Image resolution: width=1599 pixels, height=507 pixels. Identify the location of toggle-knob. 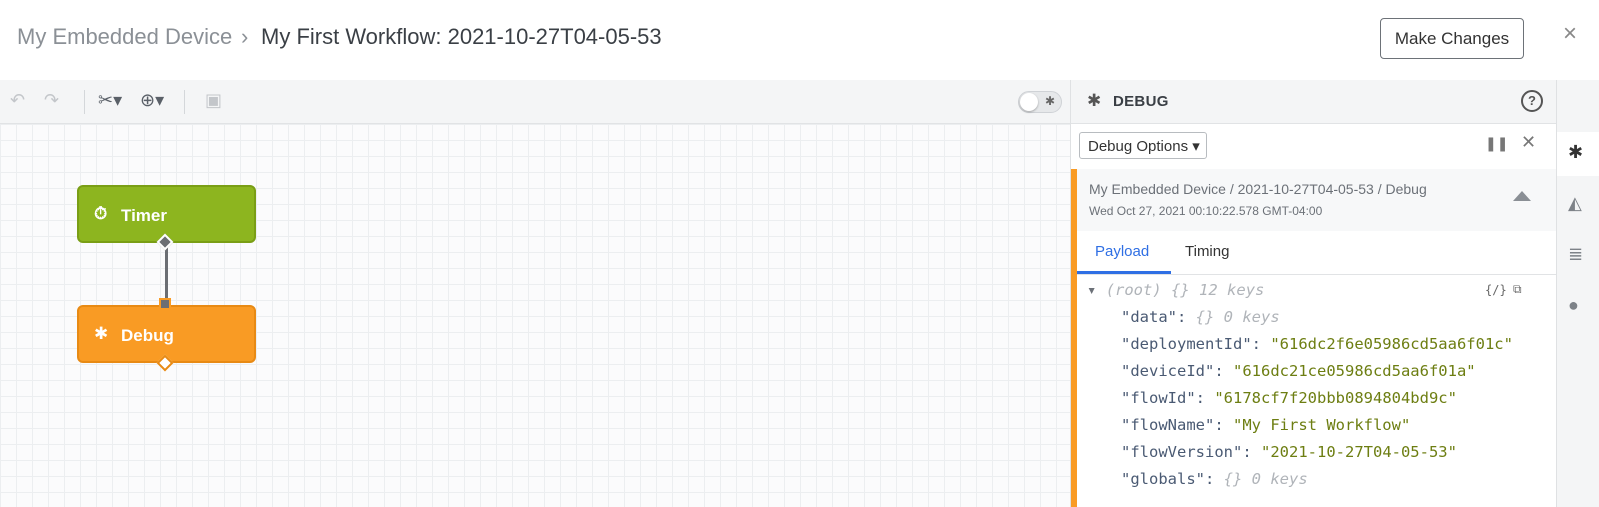
(1029, 102).